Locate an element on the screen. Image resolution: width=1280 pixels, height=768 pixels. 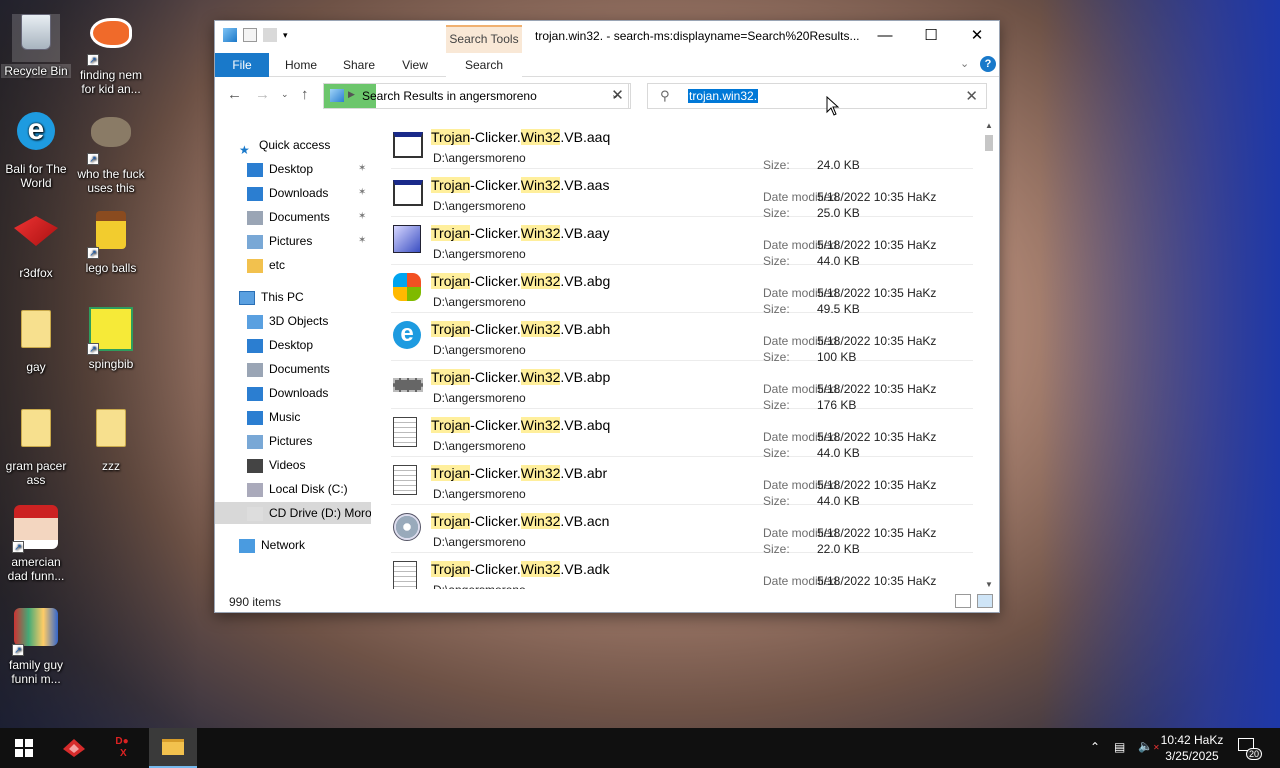
forward-arrow-icon: → is located at coordinates (262, 94).